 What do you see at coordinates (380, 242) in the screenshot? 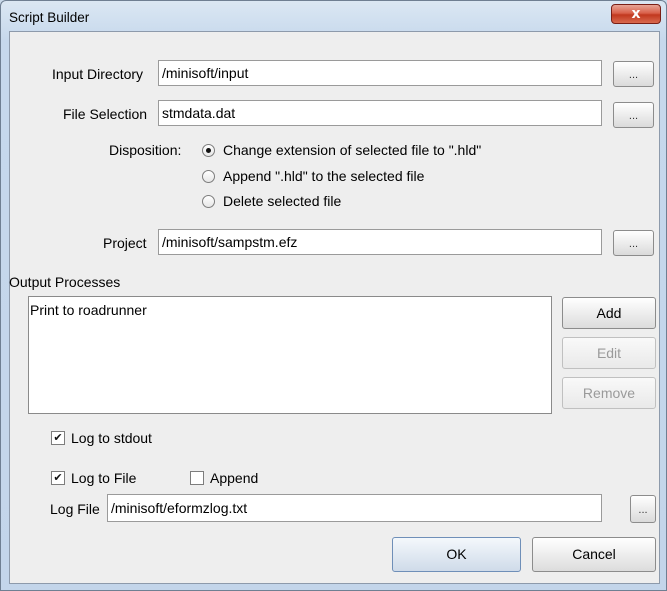
I see `project-field: /minisoft/sampstm.efz` at bounding box center [380, 242].